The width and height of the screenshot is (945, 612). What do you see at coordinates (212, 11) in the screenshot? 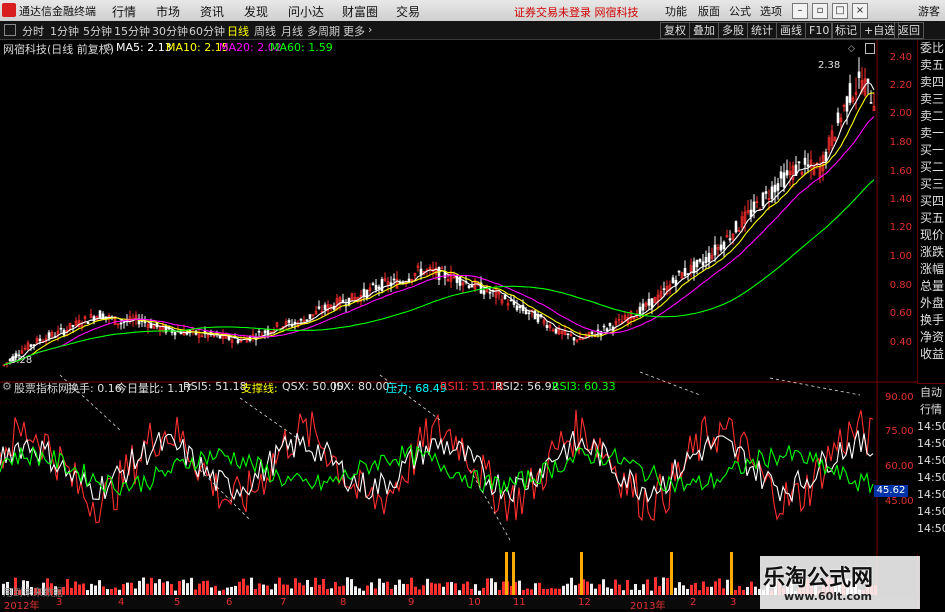
I see `menu-news: 资讯` at bounding box center [212, 11].